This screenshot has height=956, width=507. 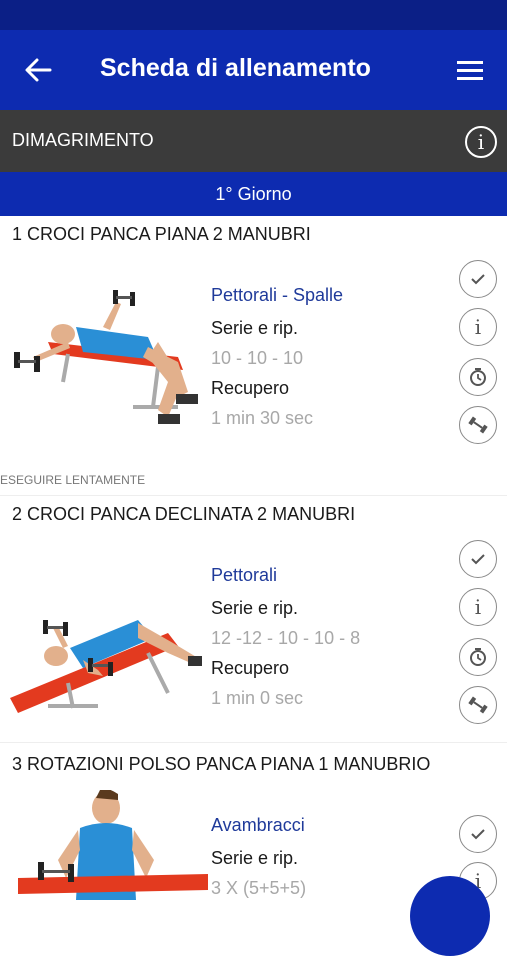 What do you see at coordinates (244, 575) in the screenshot?
I see `muscle-group: Pettorali` at bounding box center [244, 575].